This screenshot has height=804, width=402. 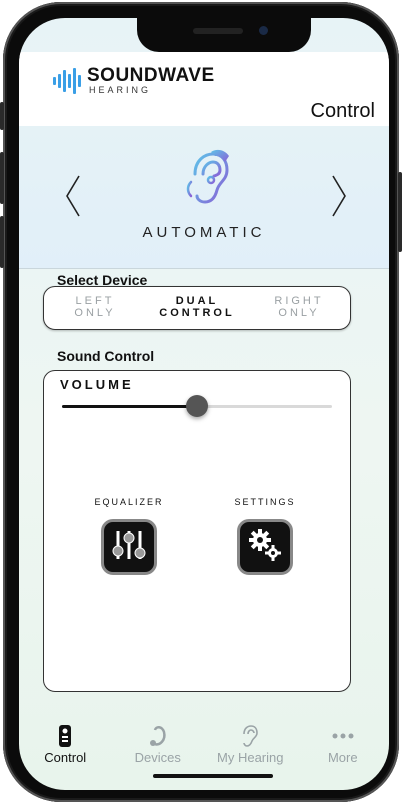 I want to click on tab-more-label: More, so click(x=342, y=757).